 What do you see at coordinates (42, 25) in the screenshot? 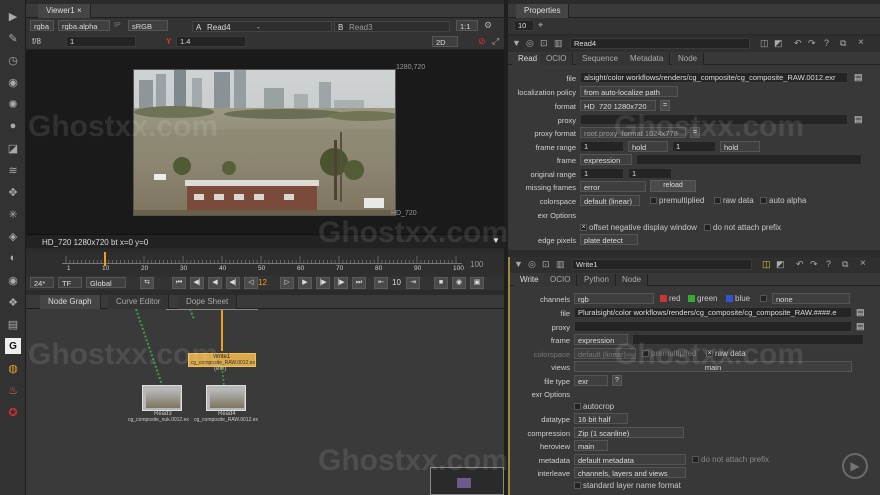
I see `channels-dropdown: rgba` at bounding box center [42, 25].